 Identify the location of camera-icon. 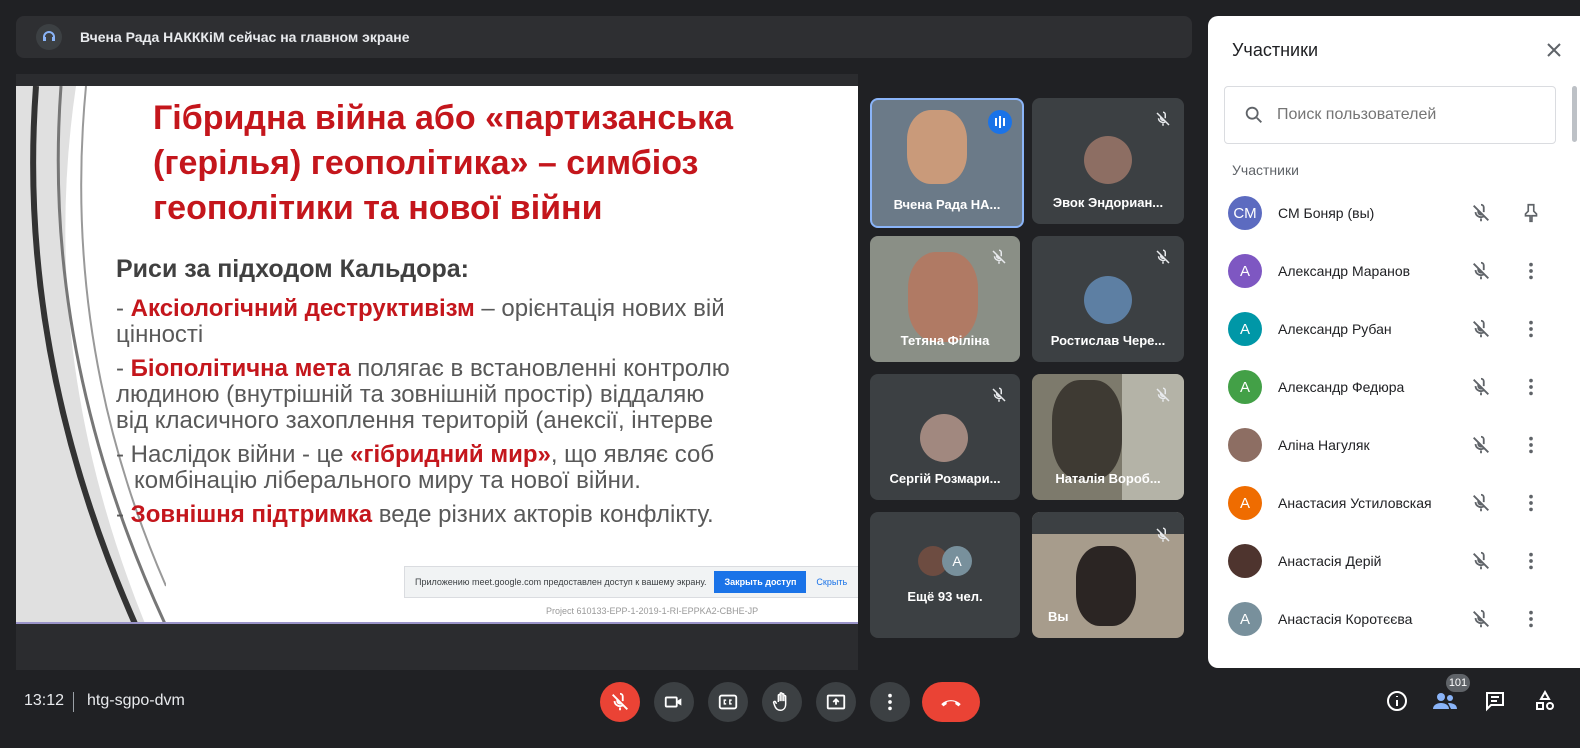
(673, 702).